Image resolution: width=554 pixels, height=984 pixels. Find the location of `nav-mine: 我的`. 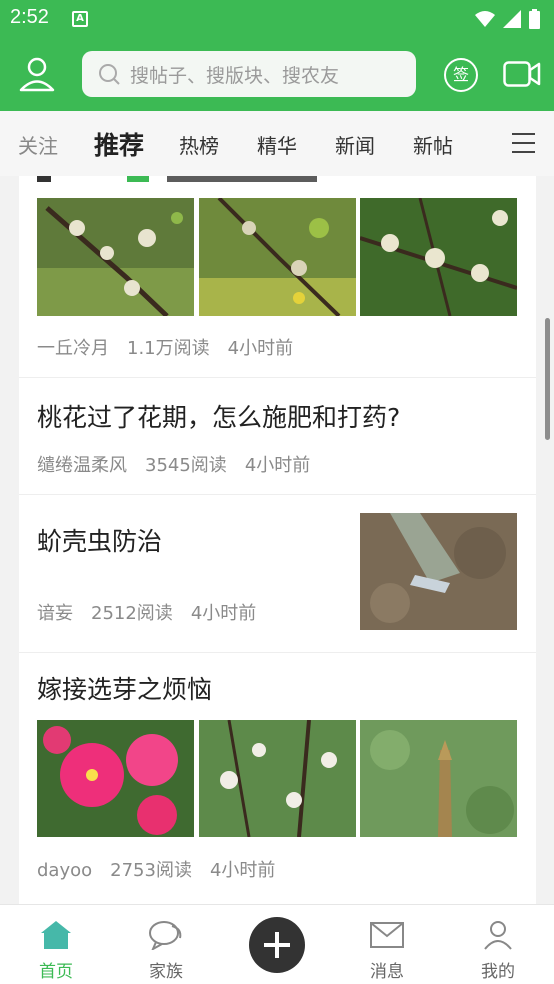

nav-mine: 我的 is located at coordinates (498, 950).